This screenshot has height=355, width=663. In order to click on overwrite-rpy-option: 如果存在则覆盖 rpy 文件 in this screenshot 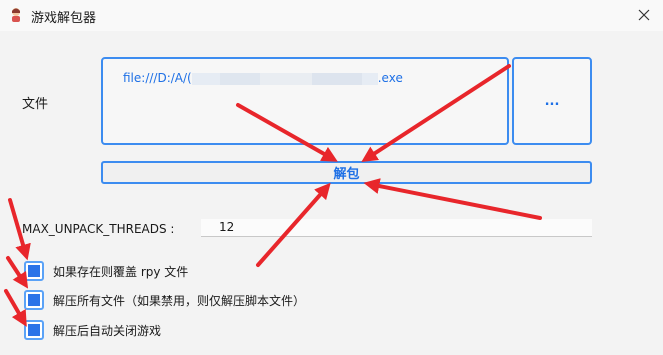, I will do `click(106, 271)`.